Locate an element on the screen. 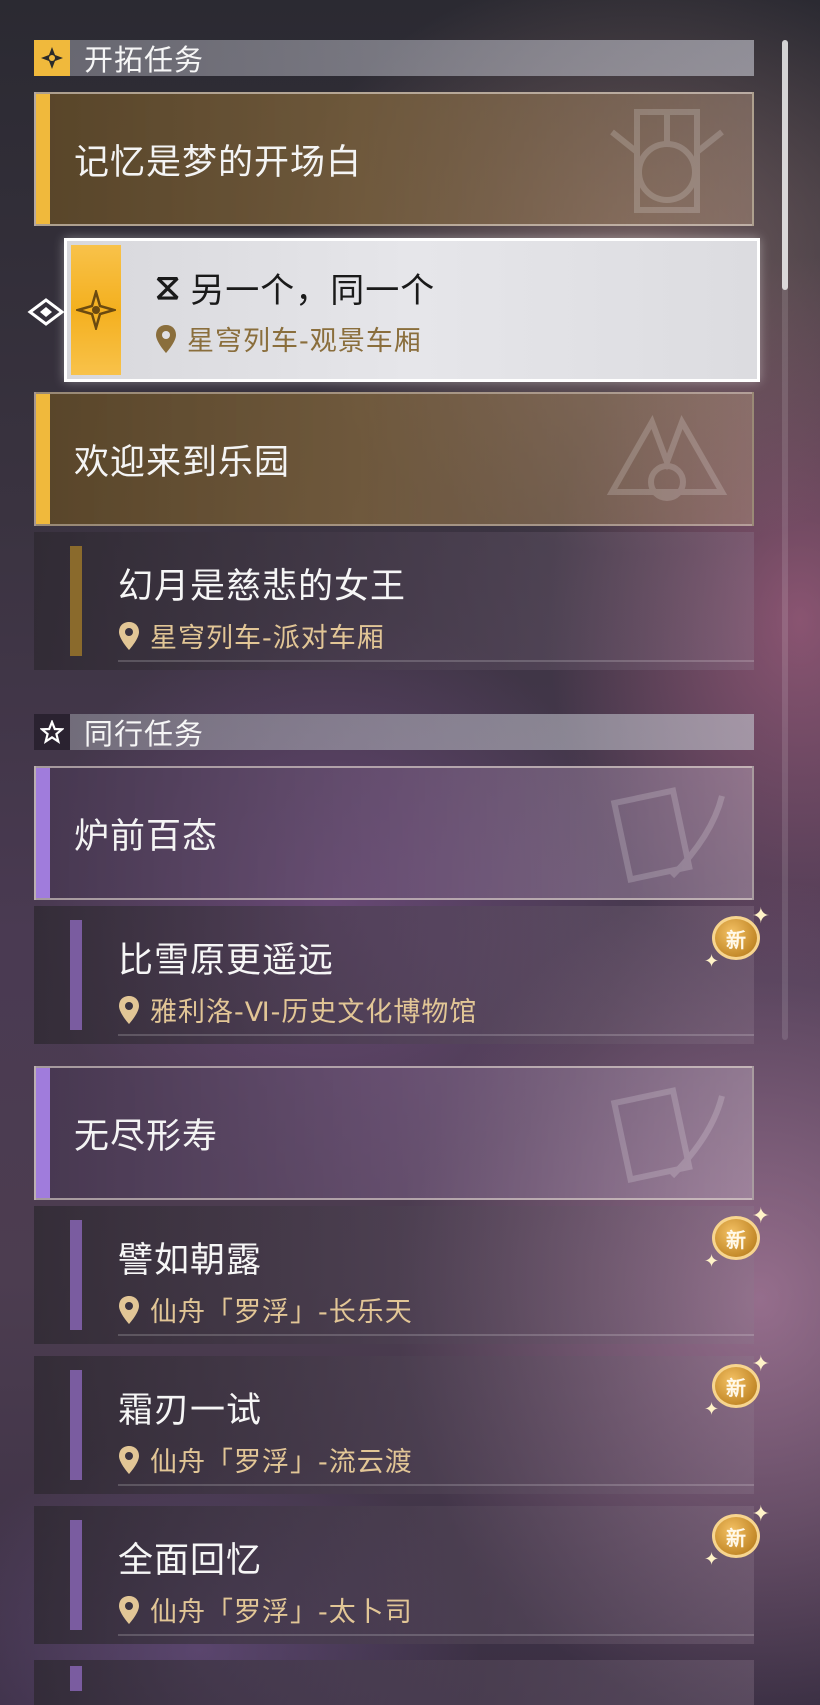 This screenshot has width=820, height=1705. trailblaze-diamond-icon is located at coordinates (52, 58).